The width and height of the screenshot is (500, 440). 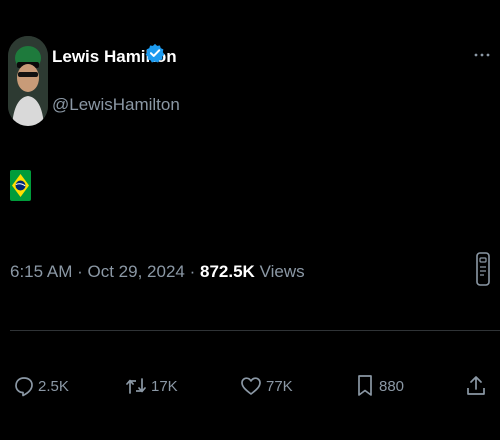 I want to click on tweet-meta: 6:15 AM · Oct 29, 2024 · 872.5K Views, so click(x=157, y=272).